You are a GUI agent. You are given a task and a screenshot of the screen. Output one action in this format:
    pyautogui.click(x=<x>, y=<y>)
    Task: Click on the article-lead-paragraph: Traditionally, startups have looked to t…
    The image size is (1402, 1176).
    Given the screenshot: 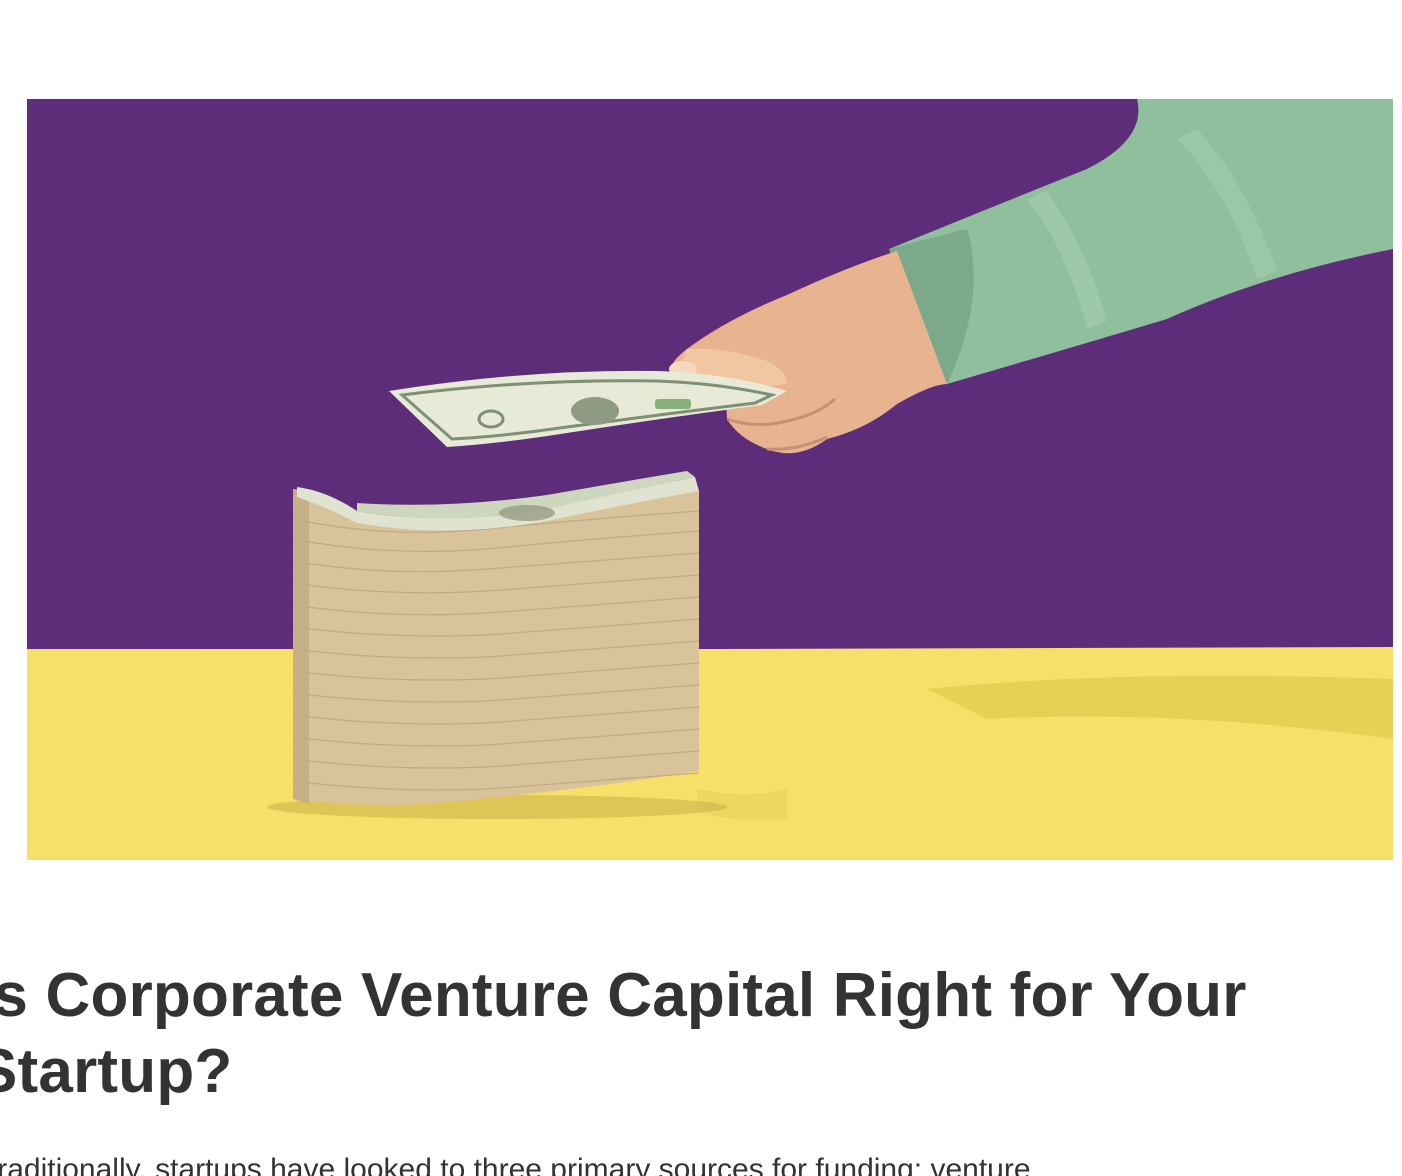 What is the action you would take?
    pyautogui.click(x=515, y=1164)
    